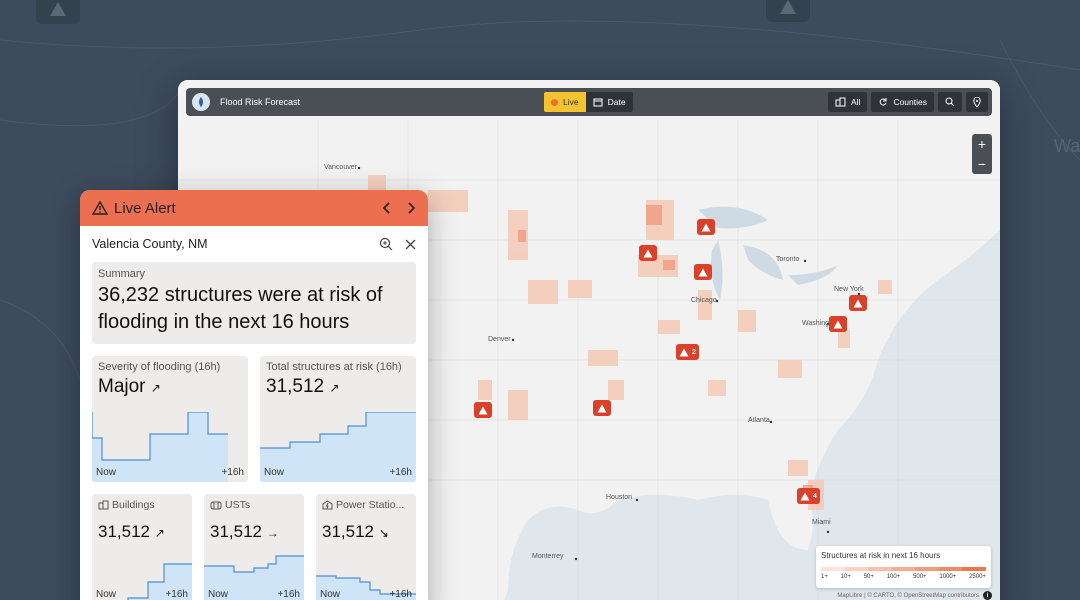 The image size is (1080, 600). What do you see at coordinates (499, 339) in the screenshot?
I see `city-label: Denver` at bounding box center [499, 339].